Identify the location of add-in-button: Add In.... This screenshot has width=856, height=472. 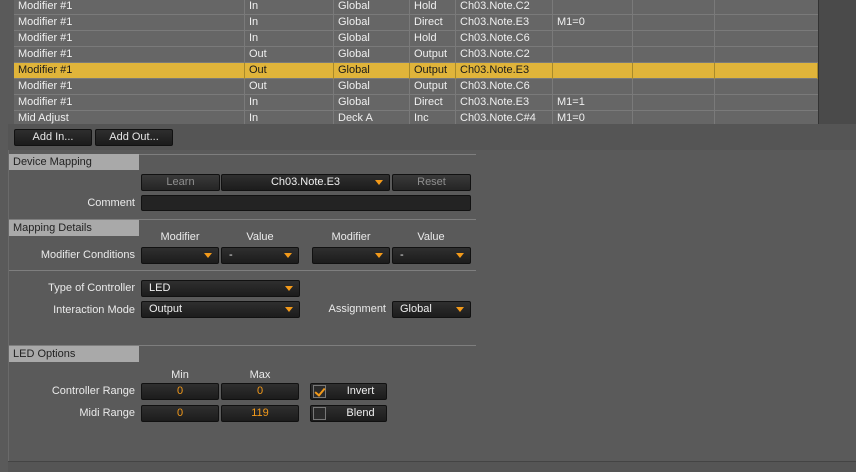
(53, 137).